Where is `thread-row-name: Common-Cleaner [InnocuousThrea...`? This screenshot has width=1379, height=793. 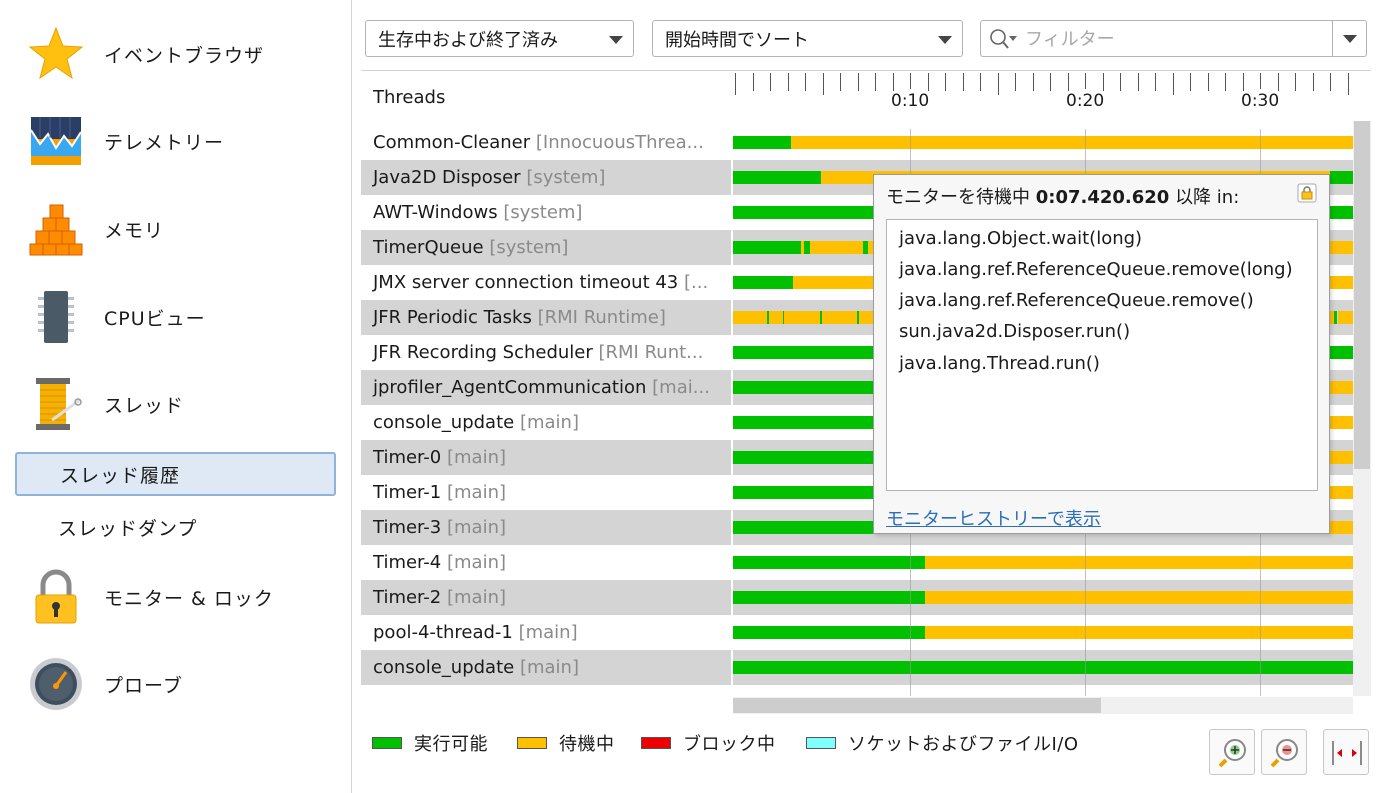
thread-row-name: Common-Cleaner [InnocuousThrea... is located at coordinates (546, 142).